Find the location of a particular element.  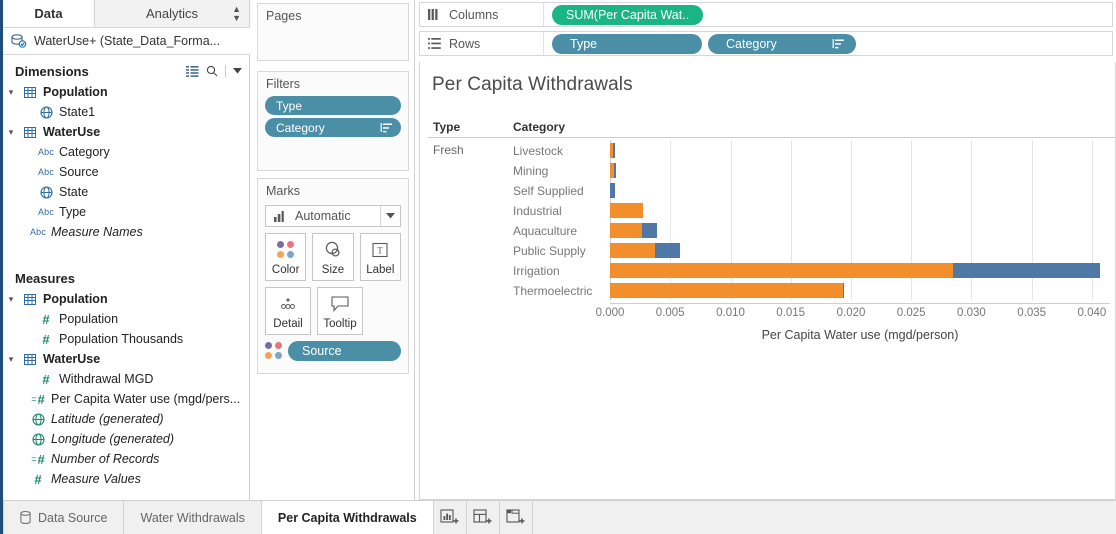

label-button: T Label is located at coordinates (380, 257).